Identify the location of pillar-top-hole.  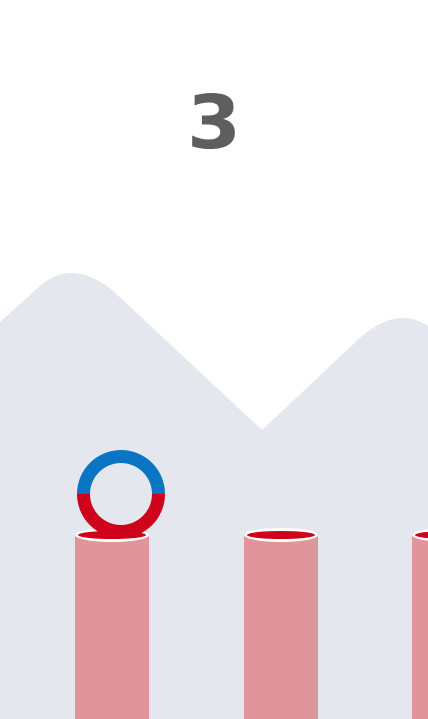
(281, 535).